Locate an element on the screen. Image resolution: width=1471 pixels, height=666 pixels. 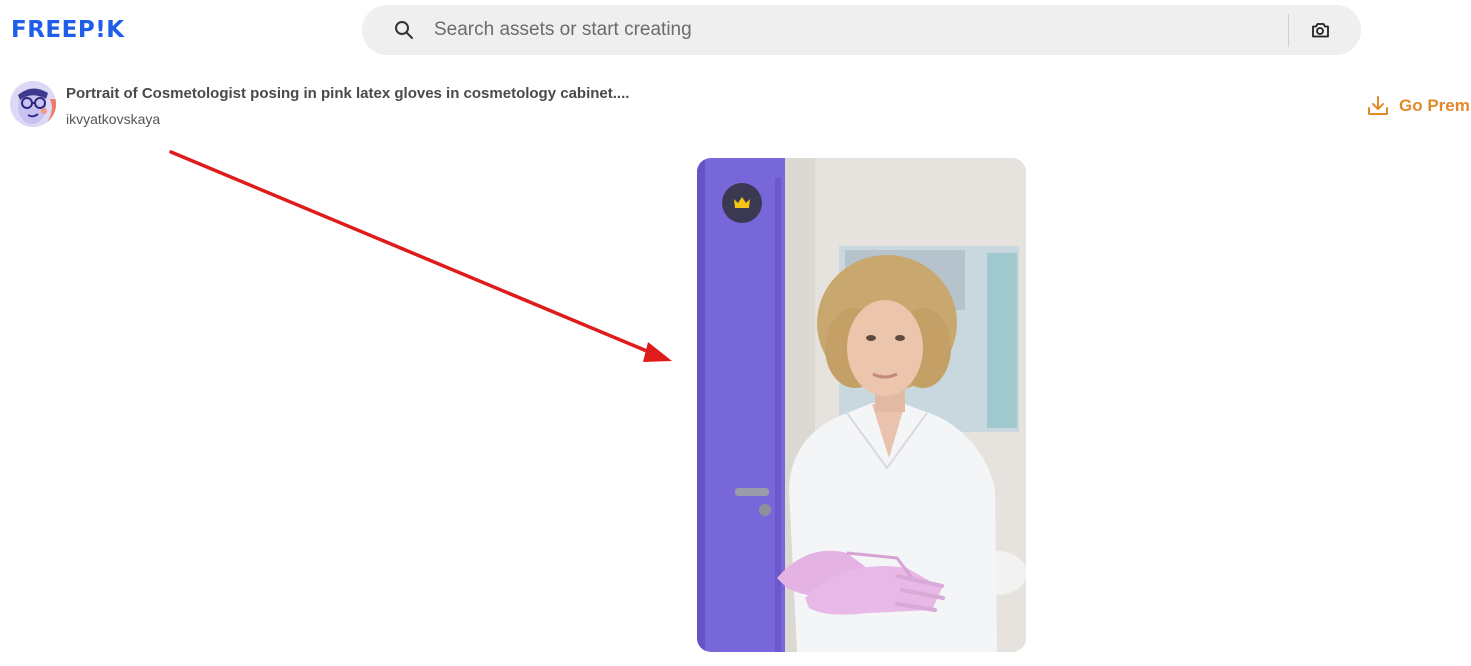
camera-icon is located at coordinates (1320, 30).